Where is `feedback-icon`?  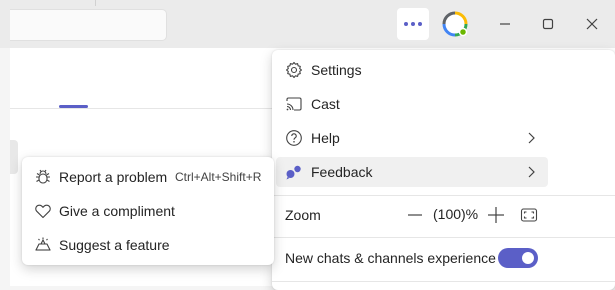 feedback-icon is located at coordinates (294, 172).